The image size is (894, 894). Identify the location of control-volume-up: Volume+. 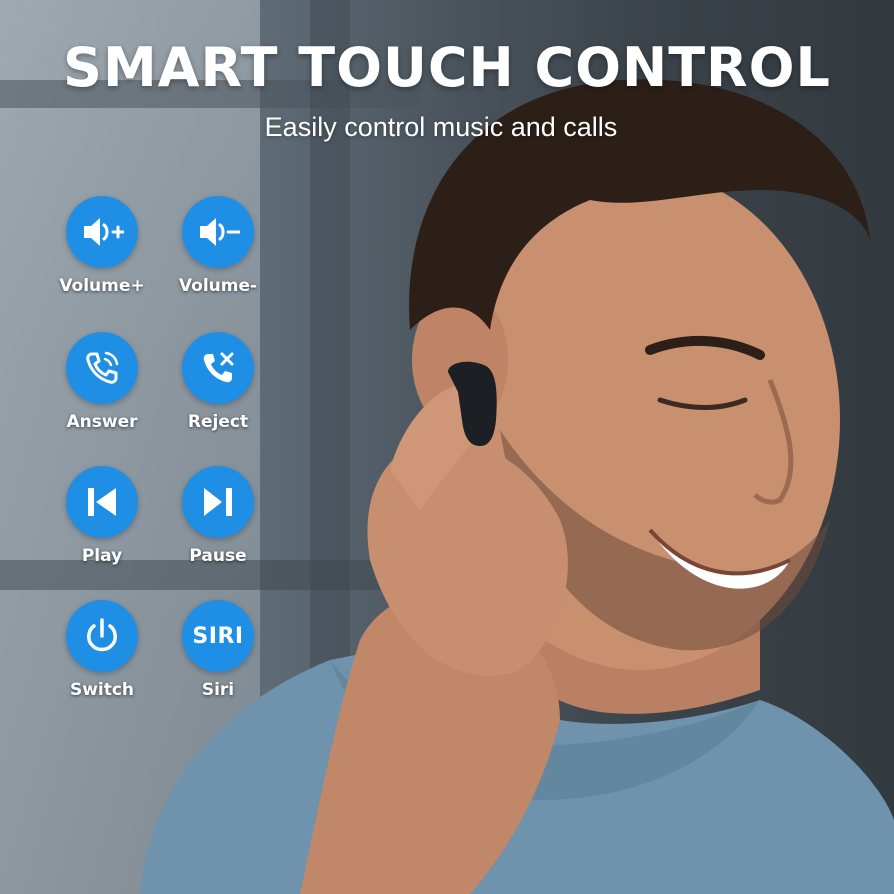
(102, 246).